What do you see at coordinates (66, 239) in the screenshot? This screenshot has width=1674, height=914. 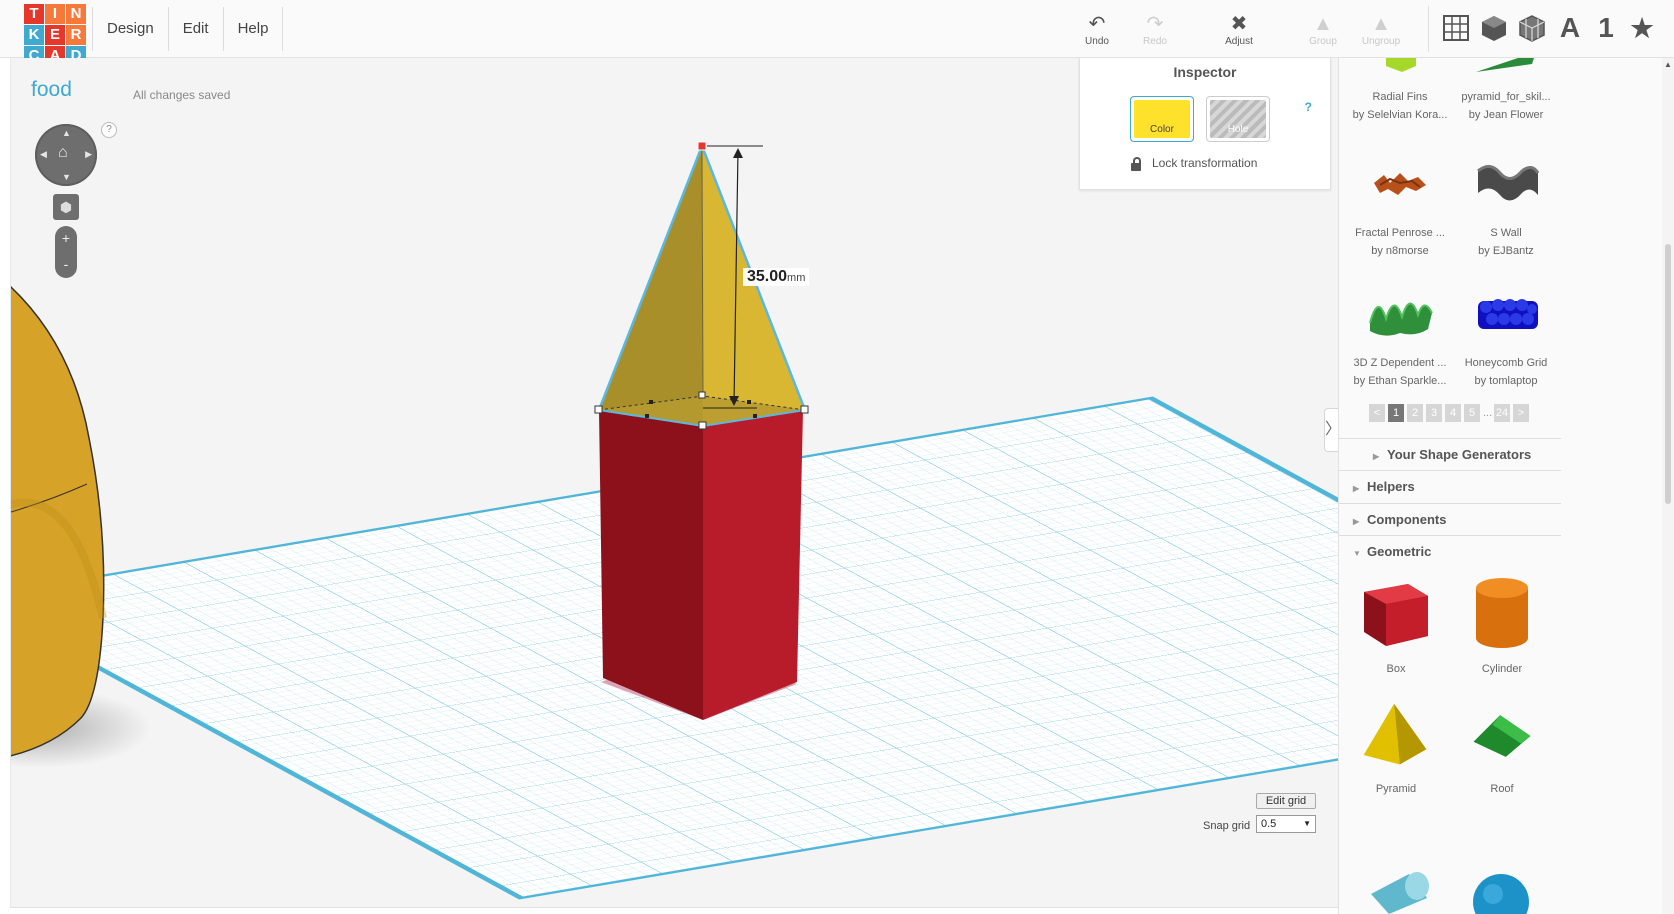 I see `zoom-in-button: +` at bounding box center [66, 239].